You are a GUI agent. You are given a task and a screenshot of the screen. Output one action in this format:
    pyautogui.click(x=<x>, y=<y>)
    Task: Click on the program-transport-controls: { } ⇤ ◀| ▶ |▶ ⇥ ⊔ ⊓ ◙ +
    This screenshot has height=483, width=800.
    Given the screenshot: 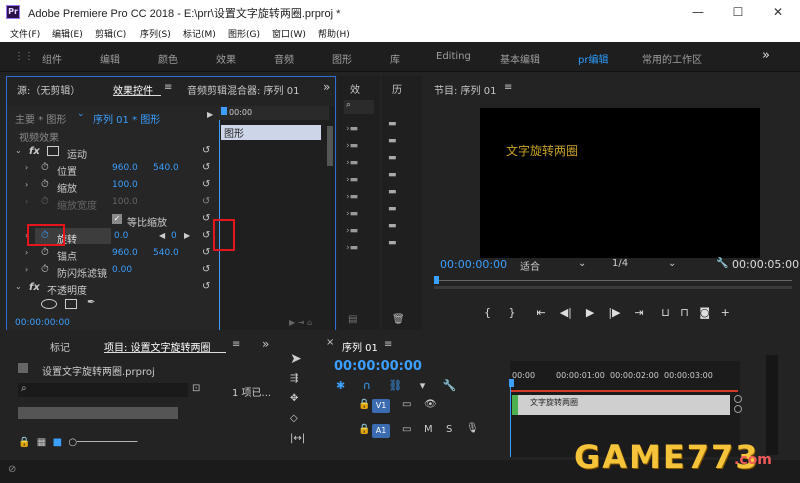 What is the action you would take?
    pyautogui.click(x=607, y=312)
    